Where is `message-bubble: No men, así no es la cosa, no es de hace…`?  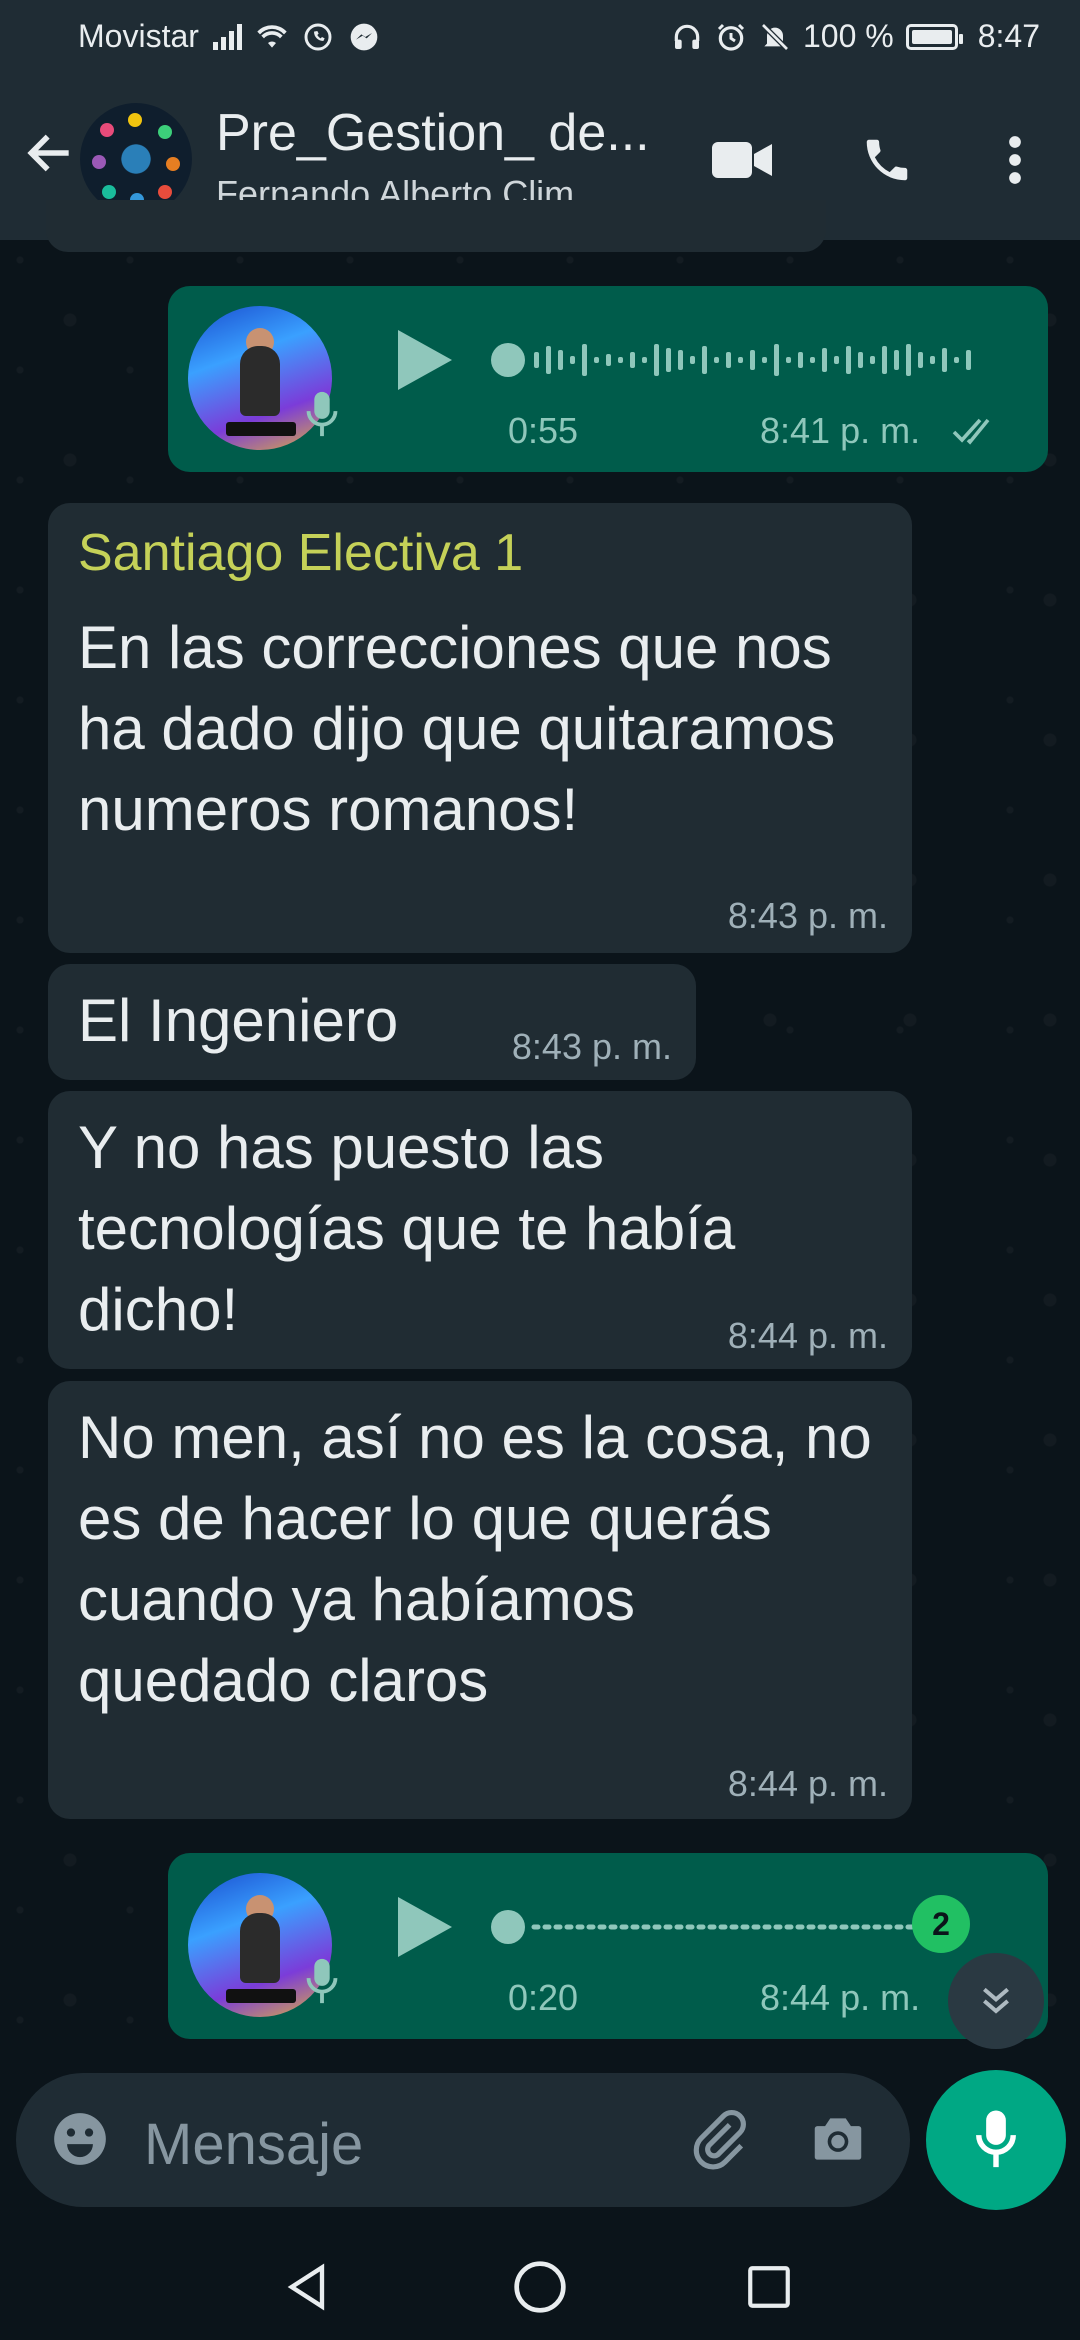 message-bubble: No men, así no es la cosa, no es de hace… is located at coordinates (480, 1600).